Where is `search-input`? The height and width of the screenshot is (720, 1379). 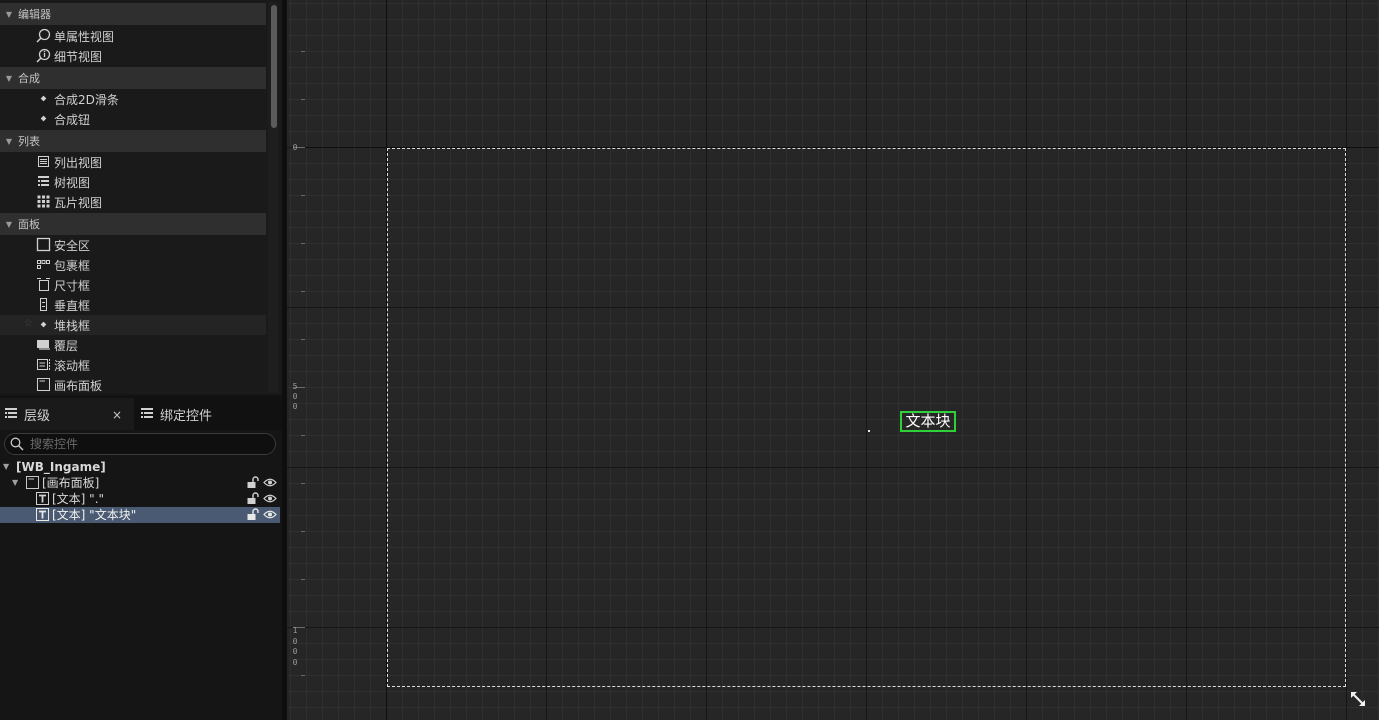 search-input is located at coordinates (140, 444).